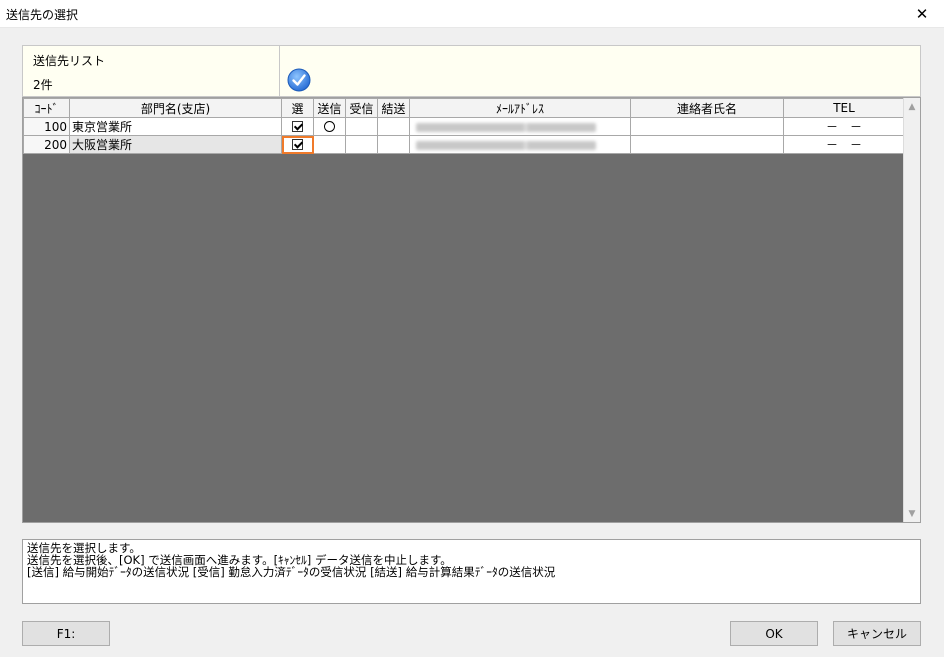 The width and height of the screenshot is (944, 657). Describe the element at coordinates (42, 15) in the screenshot. I see `window-title: 送信先の選択` at that location.